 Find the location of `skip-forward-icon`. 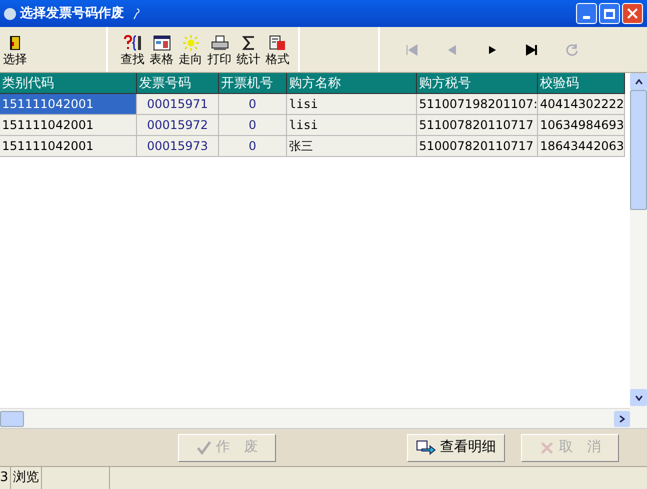

skip-forward-icon is located at coordinates (532, 50).